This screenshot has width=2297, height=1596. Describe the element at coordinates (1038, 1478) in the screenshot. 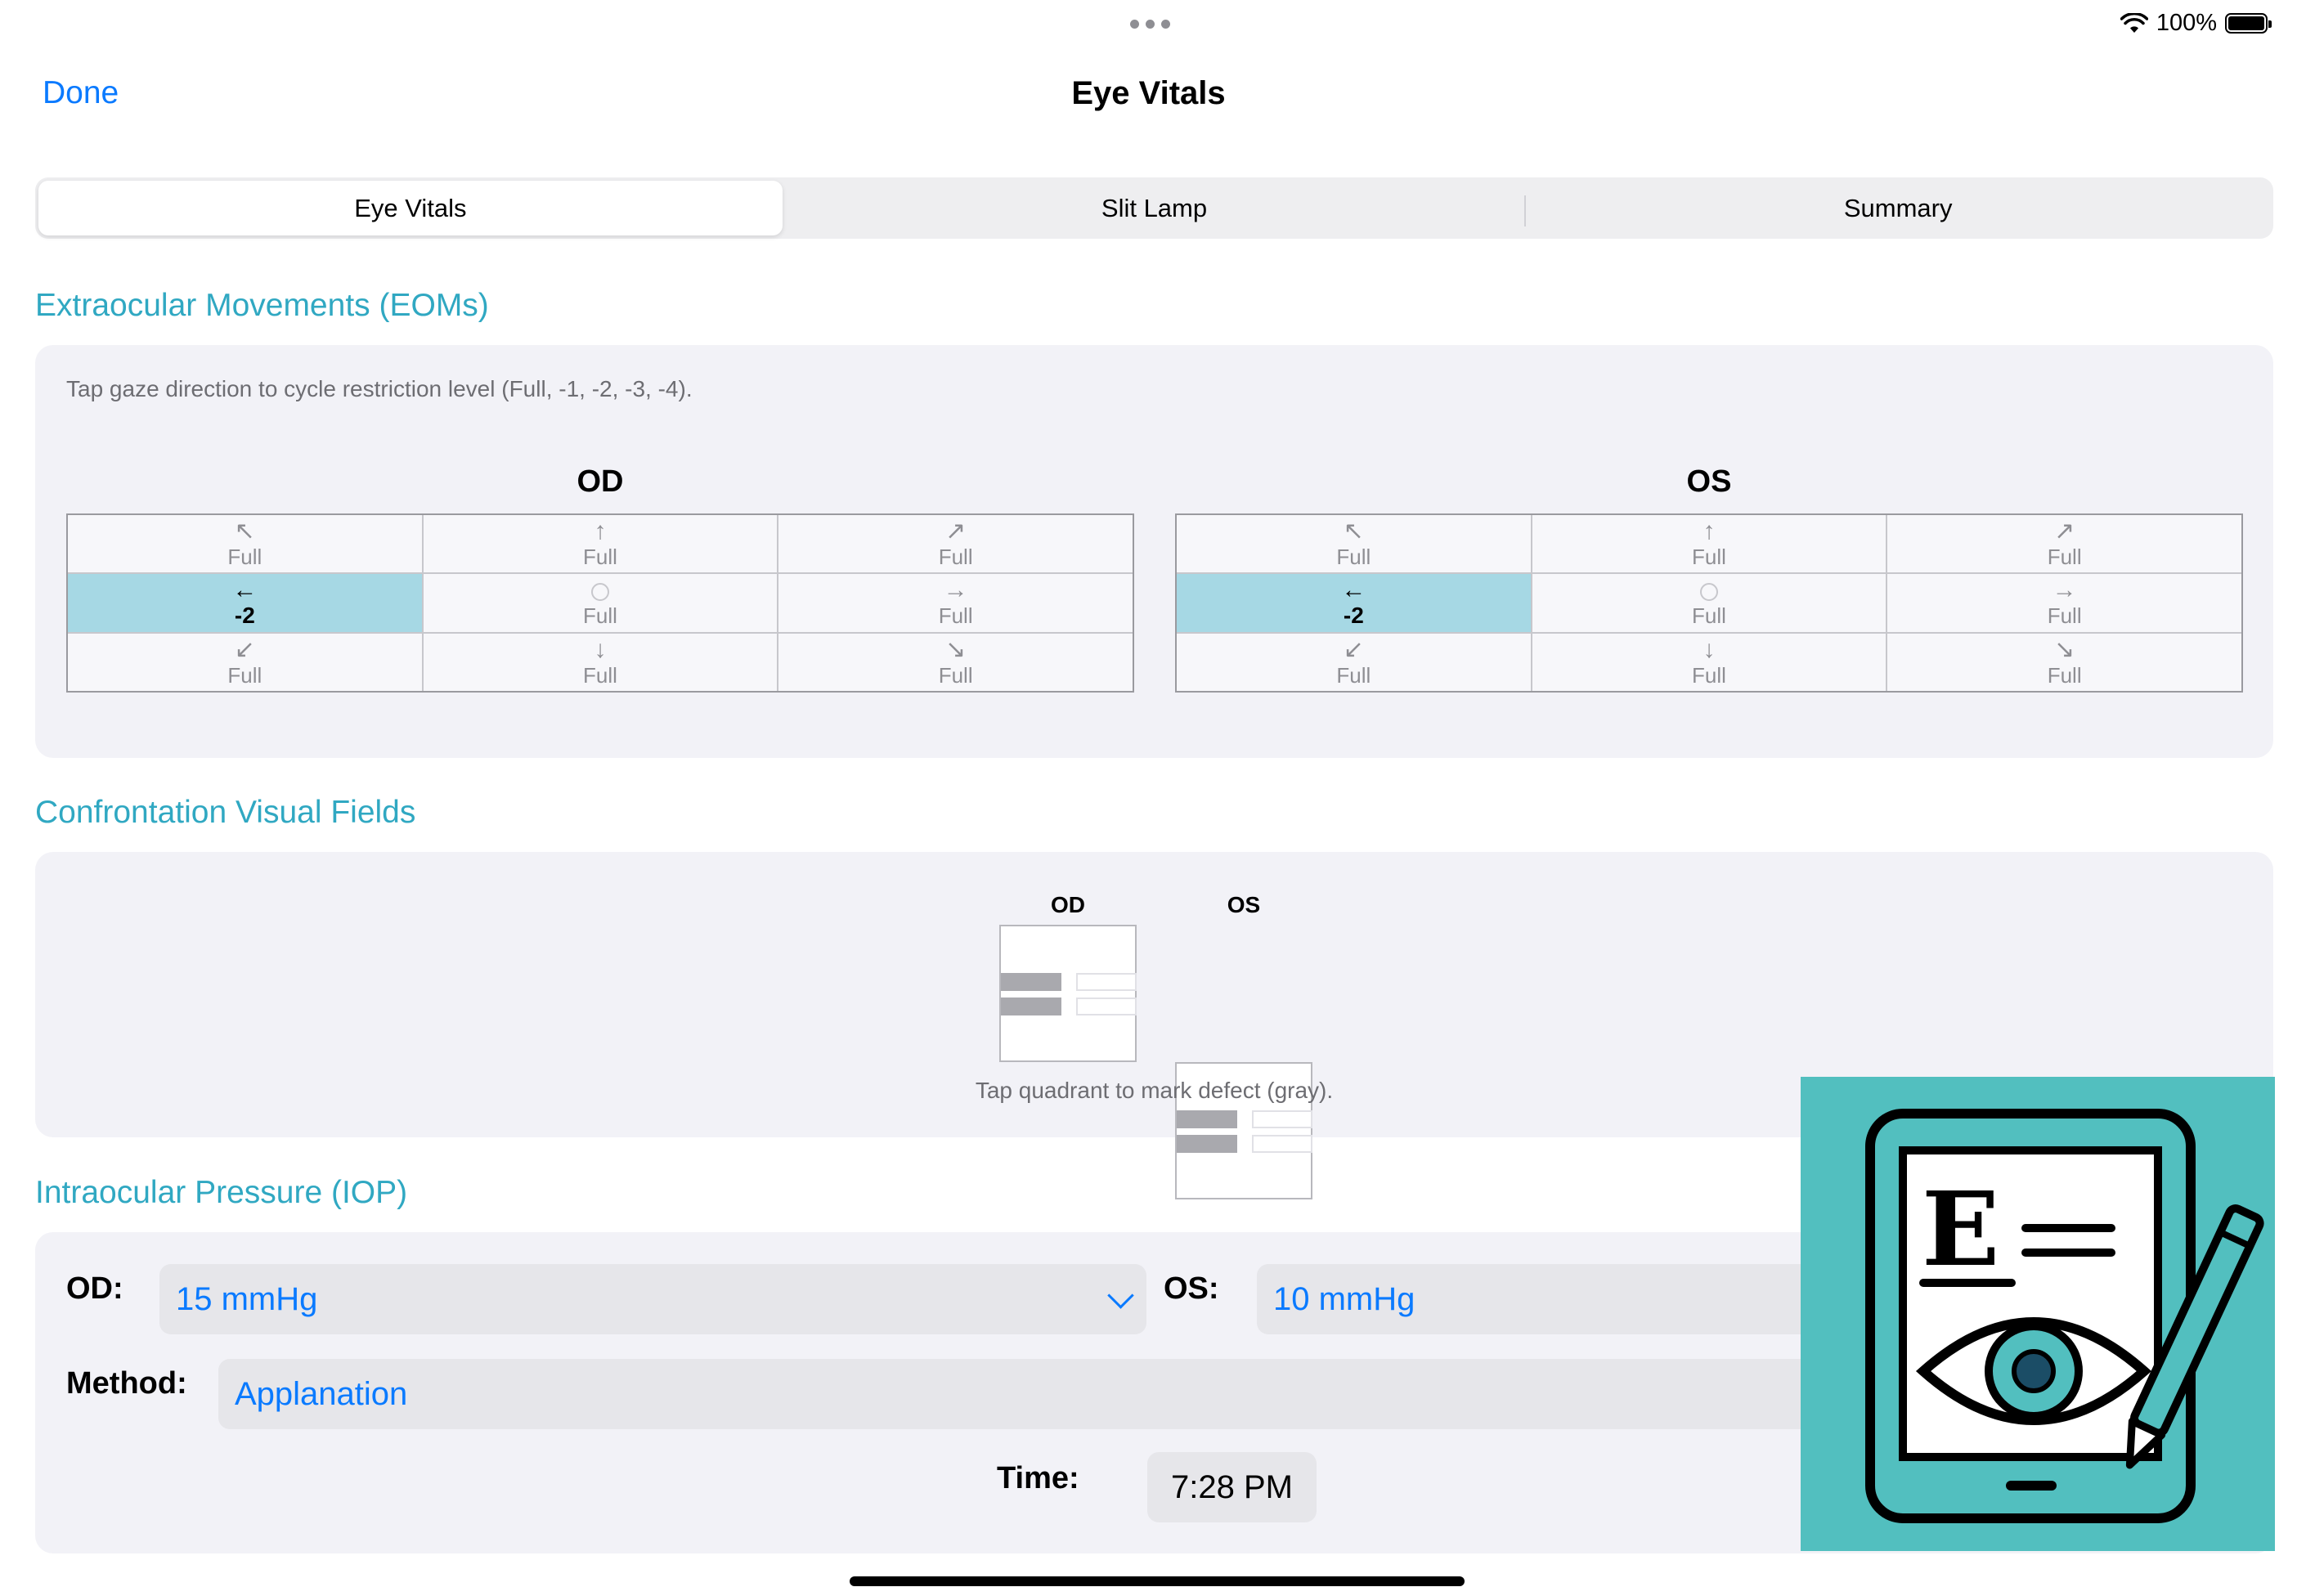

I see `iop-time-label: Time:` at that location.